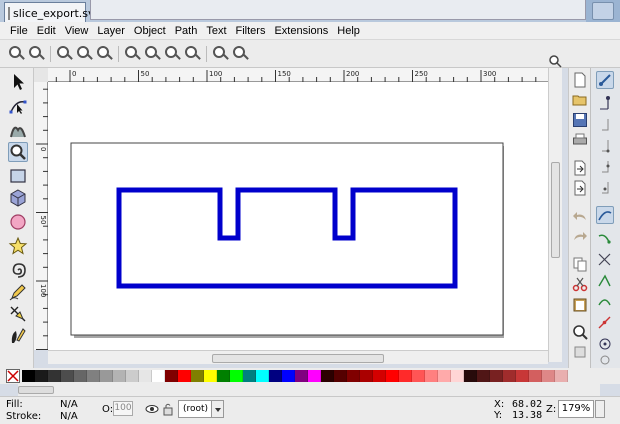 The image size is (620, 424). Describe the element at coordinates (193, 54) in the screenshot. I see `zoom-page-width-icon` at that location.